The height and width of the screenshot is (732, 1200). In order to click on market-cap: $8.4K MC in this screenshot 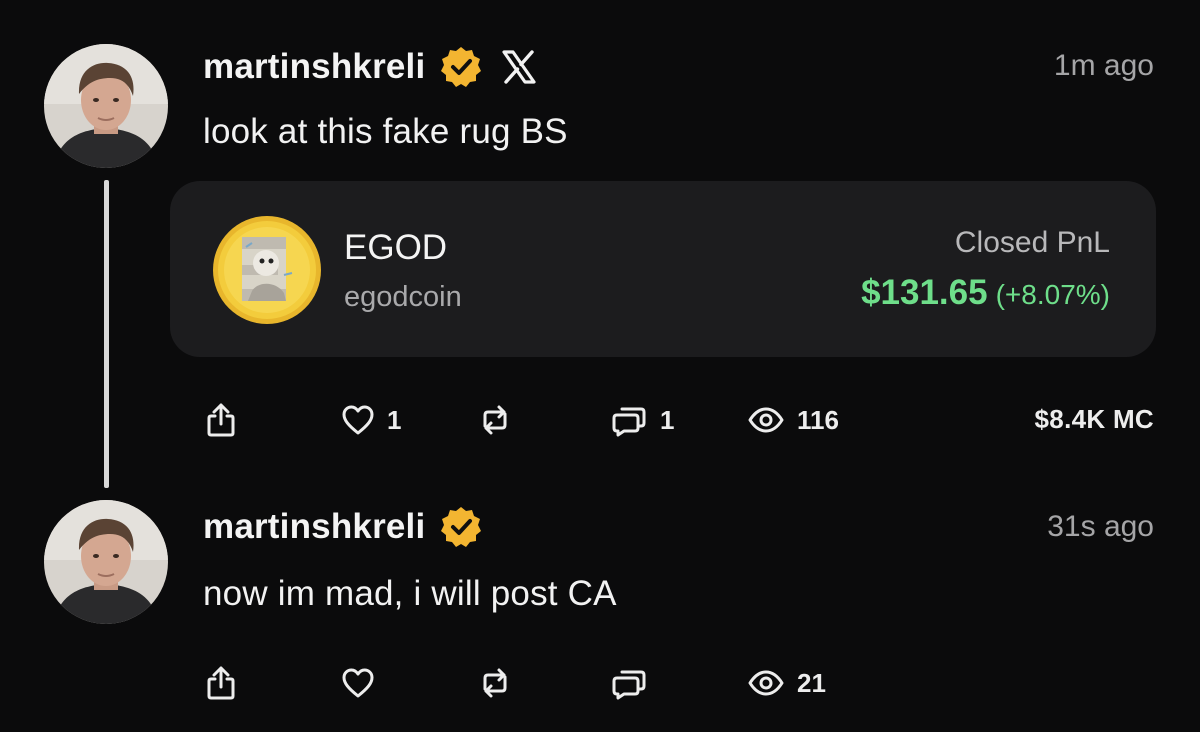, I will do `click(1094, 419)`.